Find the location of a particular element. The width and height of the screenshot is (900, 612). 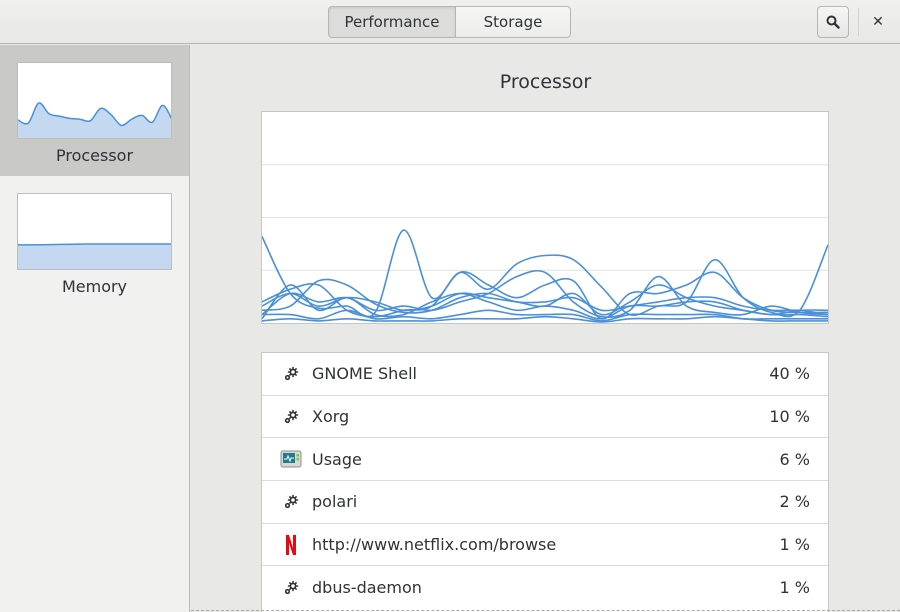

tab-storage: Storage is located at coordinates (513, 22).